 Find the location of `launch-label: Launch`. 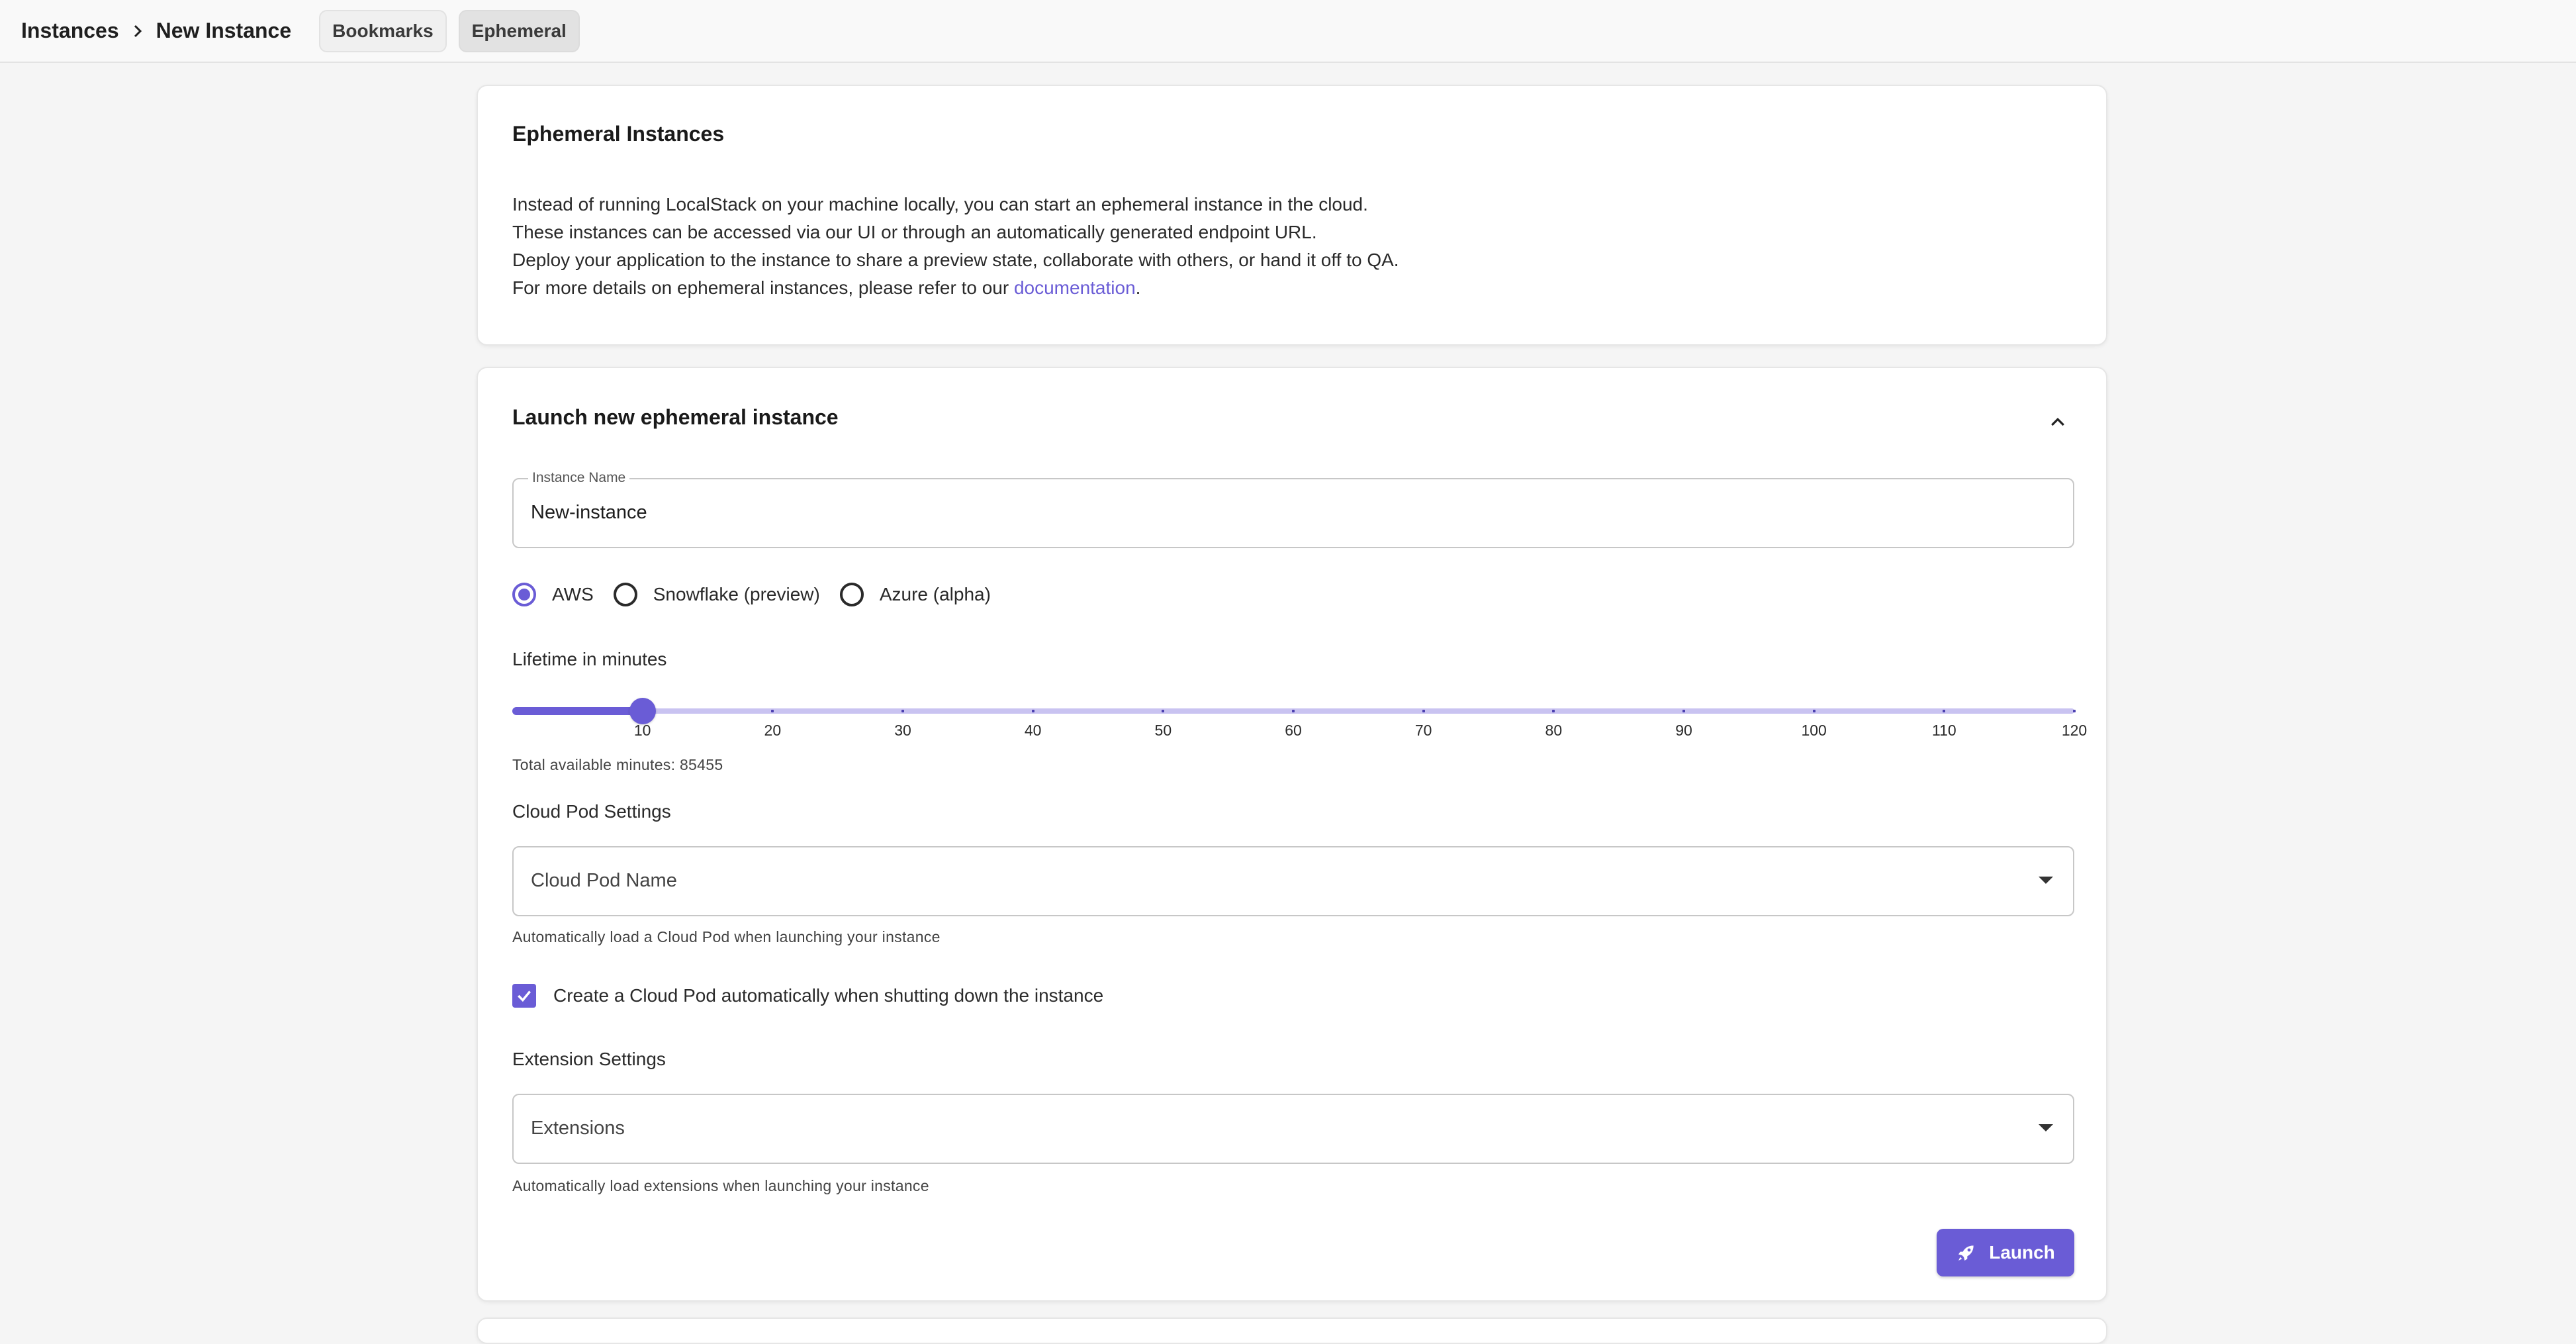

launch-label: Launch is located at coordinates (2022, 1252).